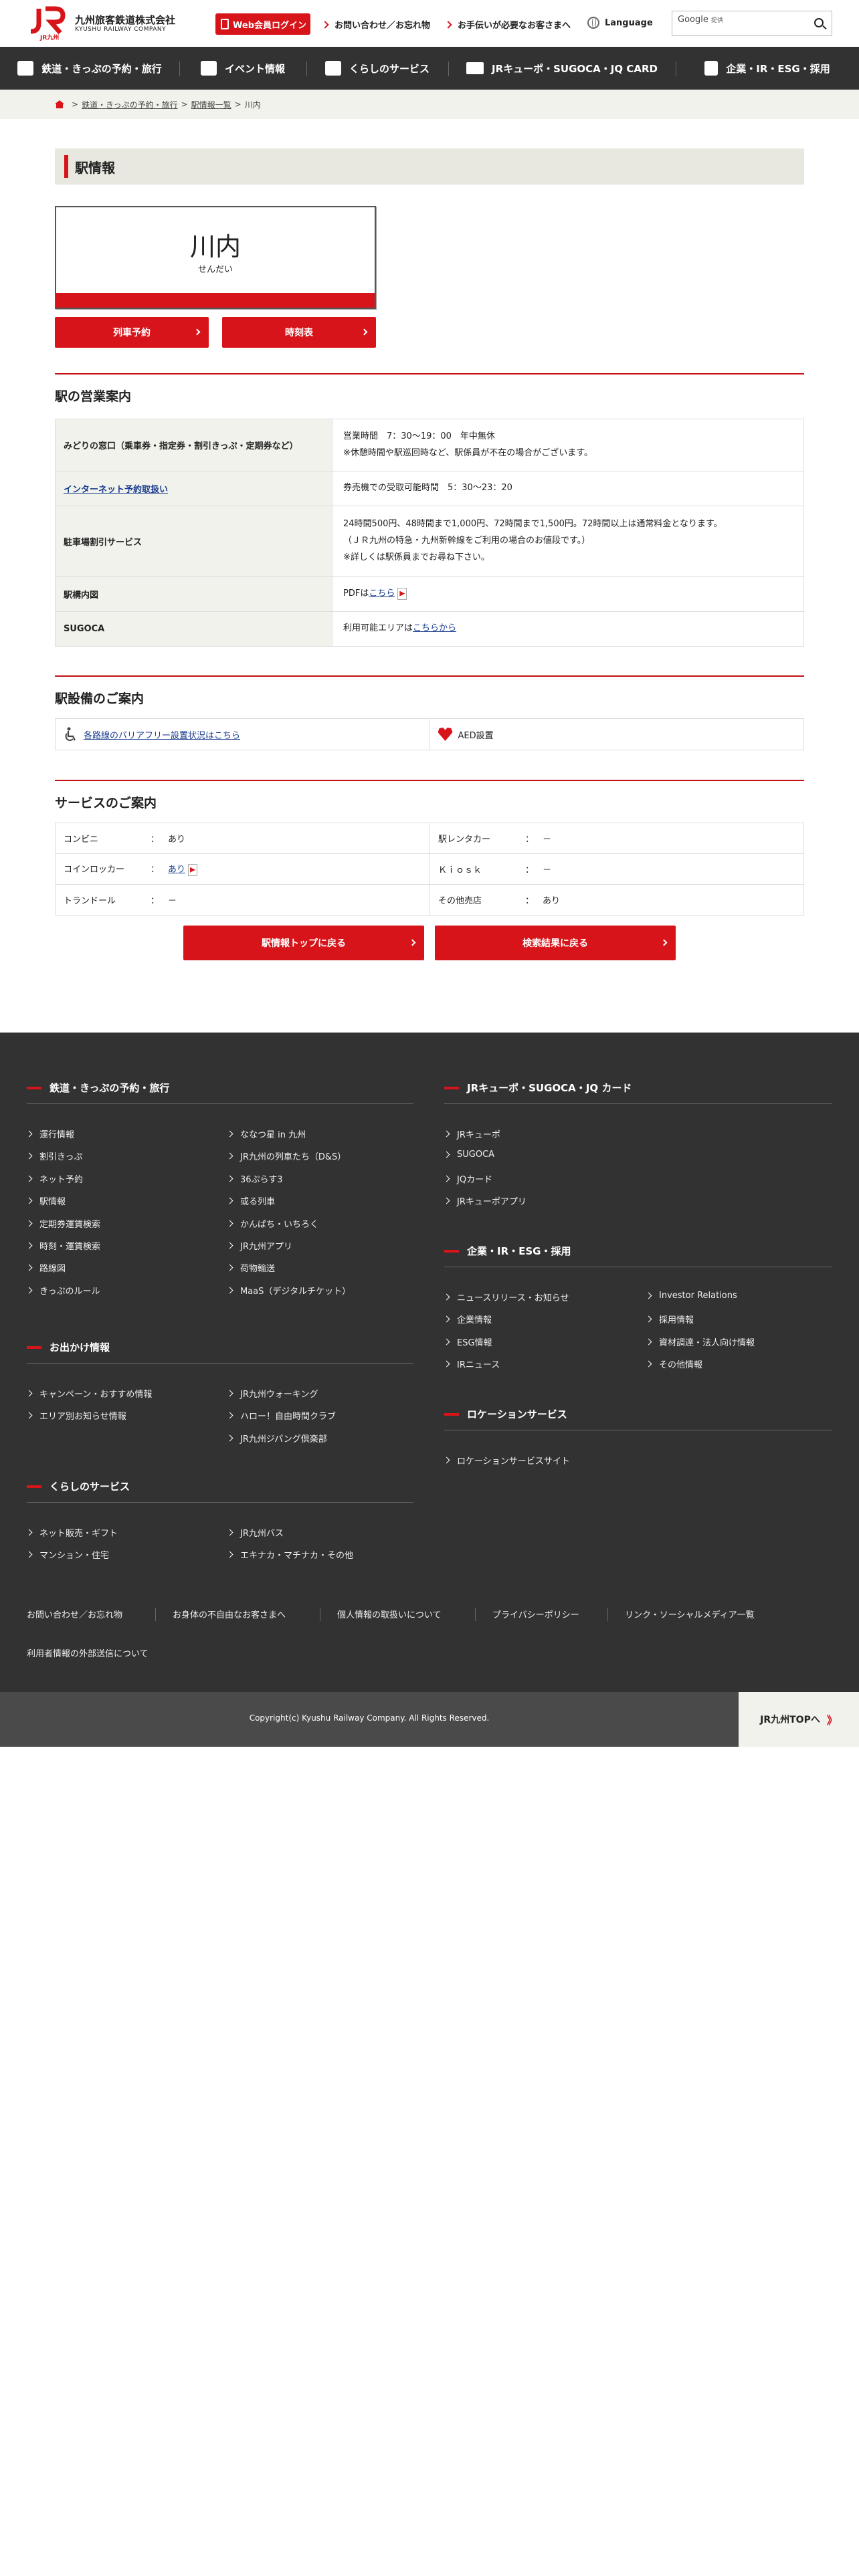 The image size is (859, 2576). What do you see at coordinates (290, 1554) in the screenshot?
I see `footer-link-living: エキナカ・マチナカ・その他` at bounding box center [290, 1554].